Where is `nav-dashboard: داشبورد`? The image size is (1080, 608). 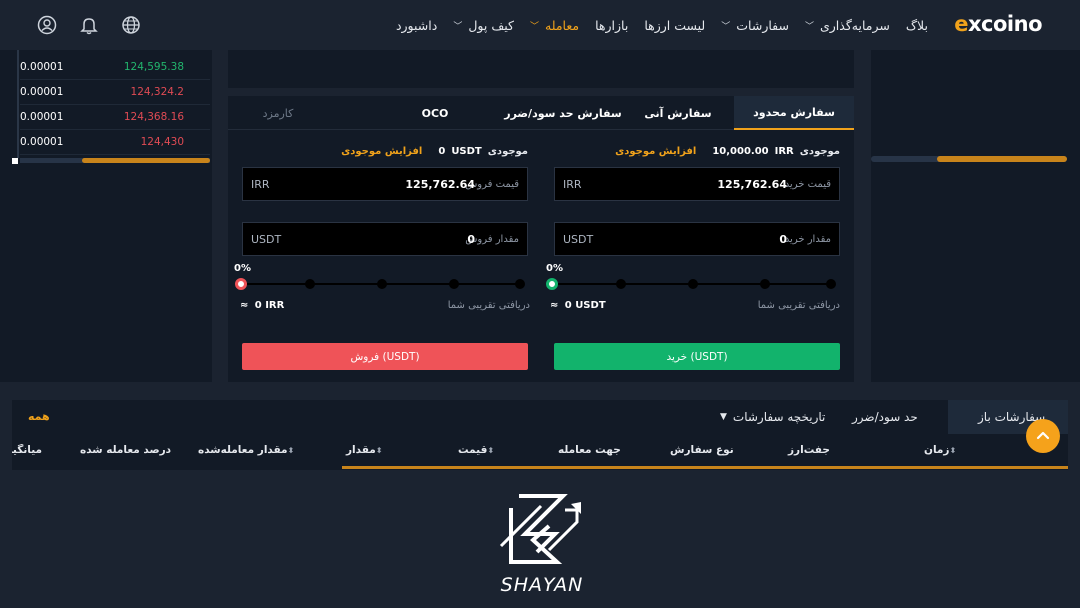 nav-dashboard: داشبورد is located at coordinates (416, 25).